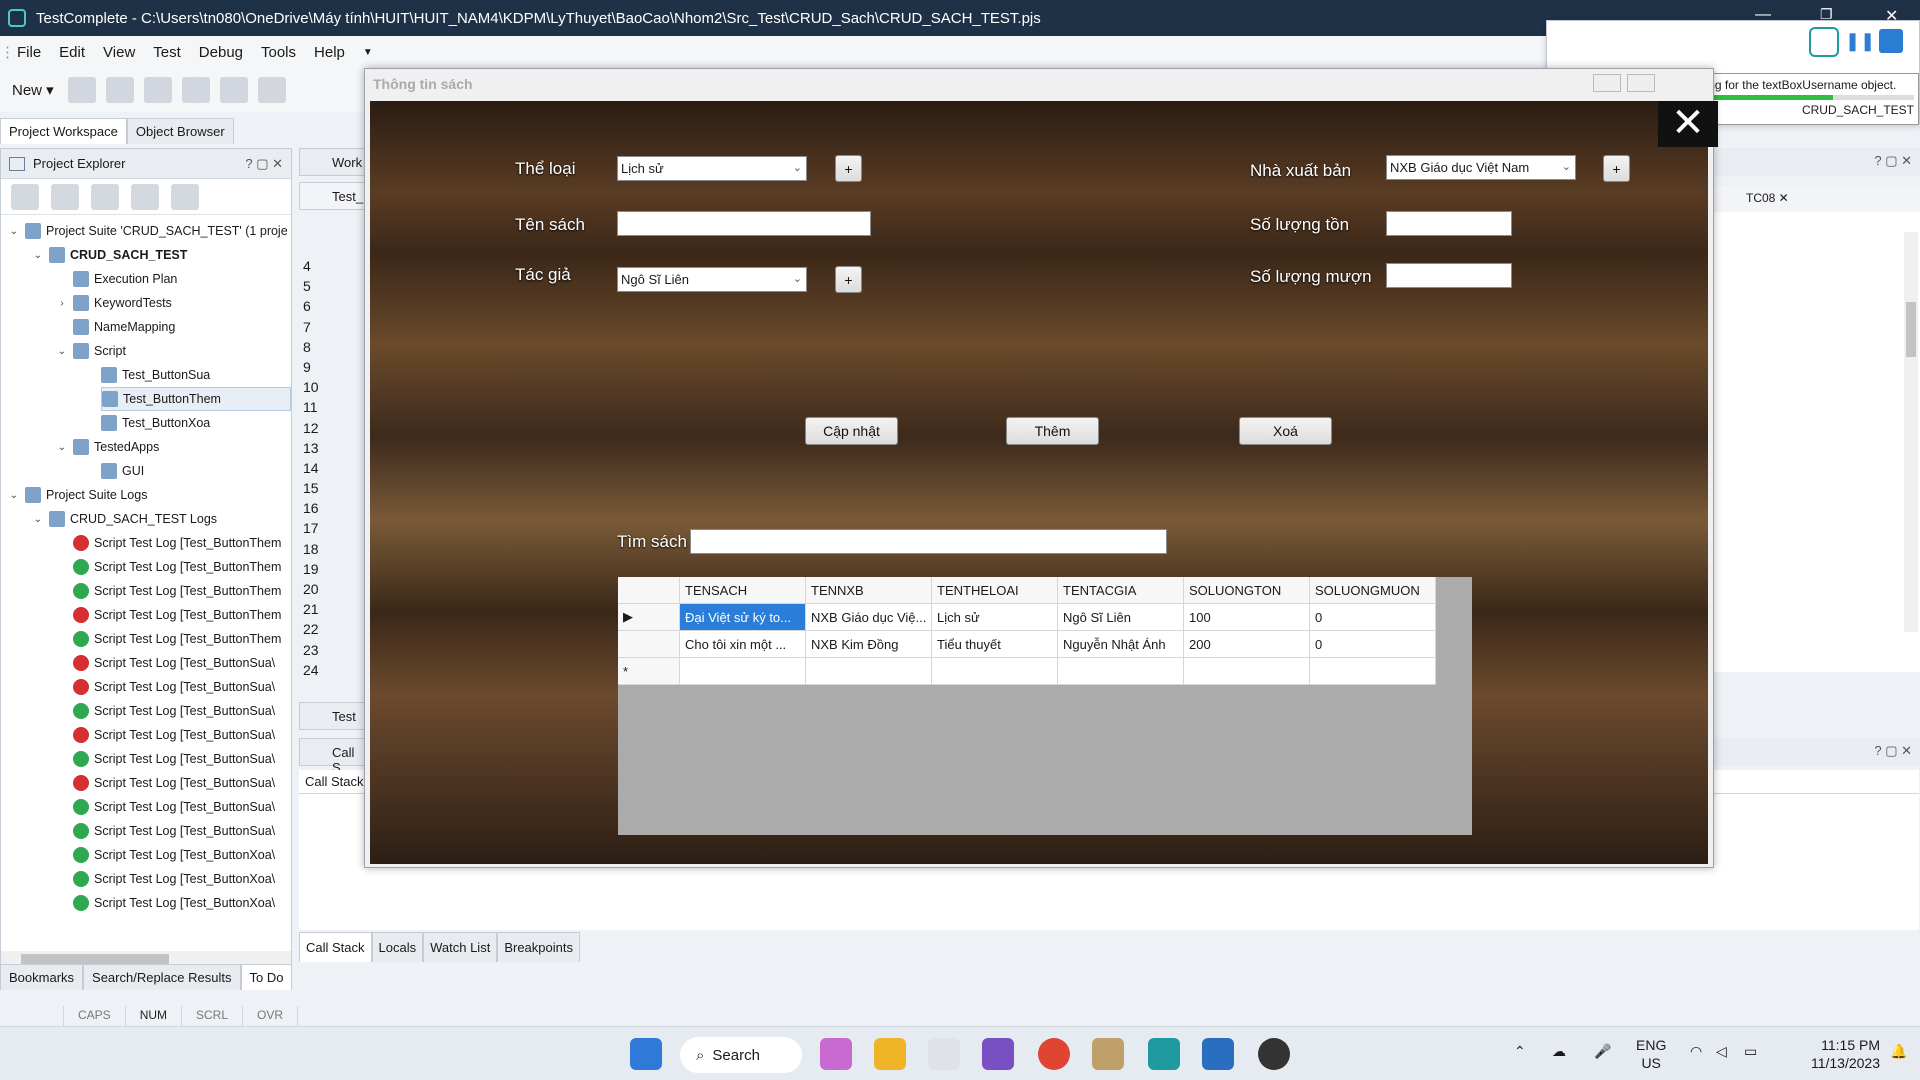  Describe the element at coordinates (649, 590) in the screenshot. I see `grid-corner` at that location.